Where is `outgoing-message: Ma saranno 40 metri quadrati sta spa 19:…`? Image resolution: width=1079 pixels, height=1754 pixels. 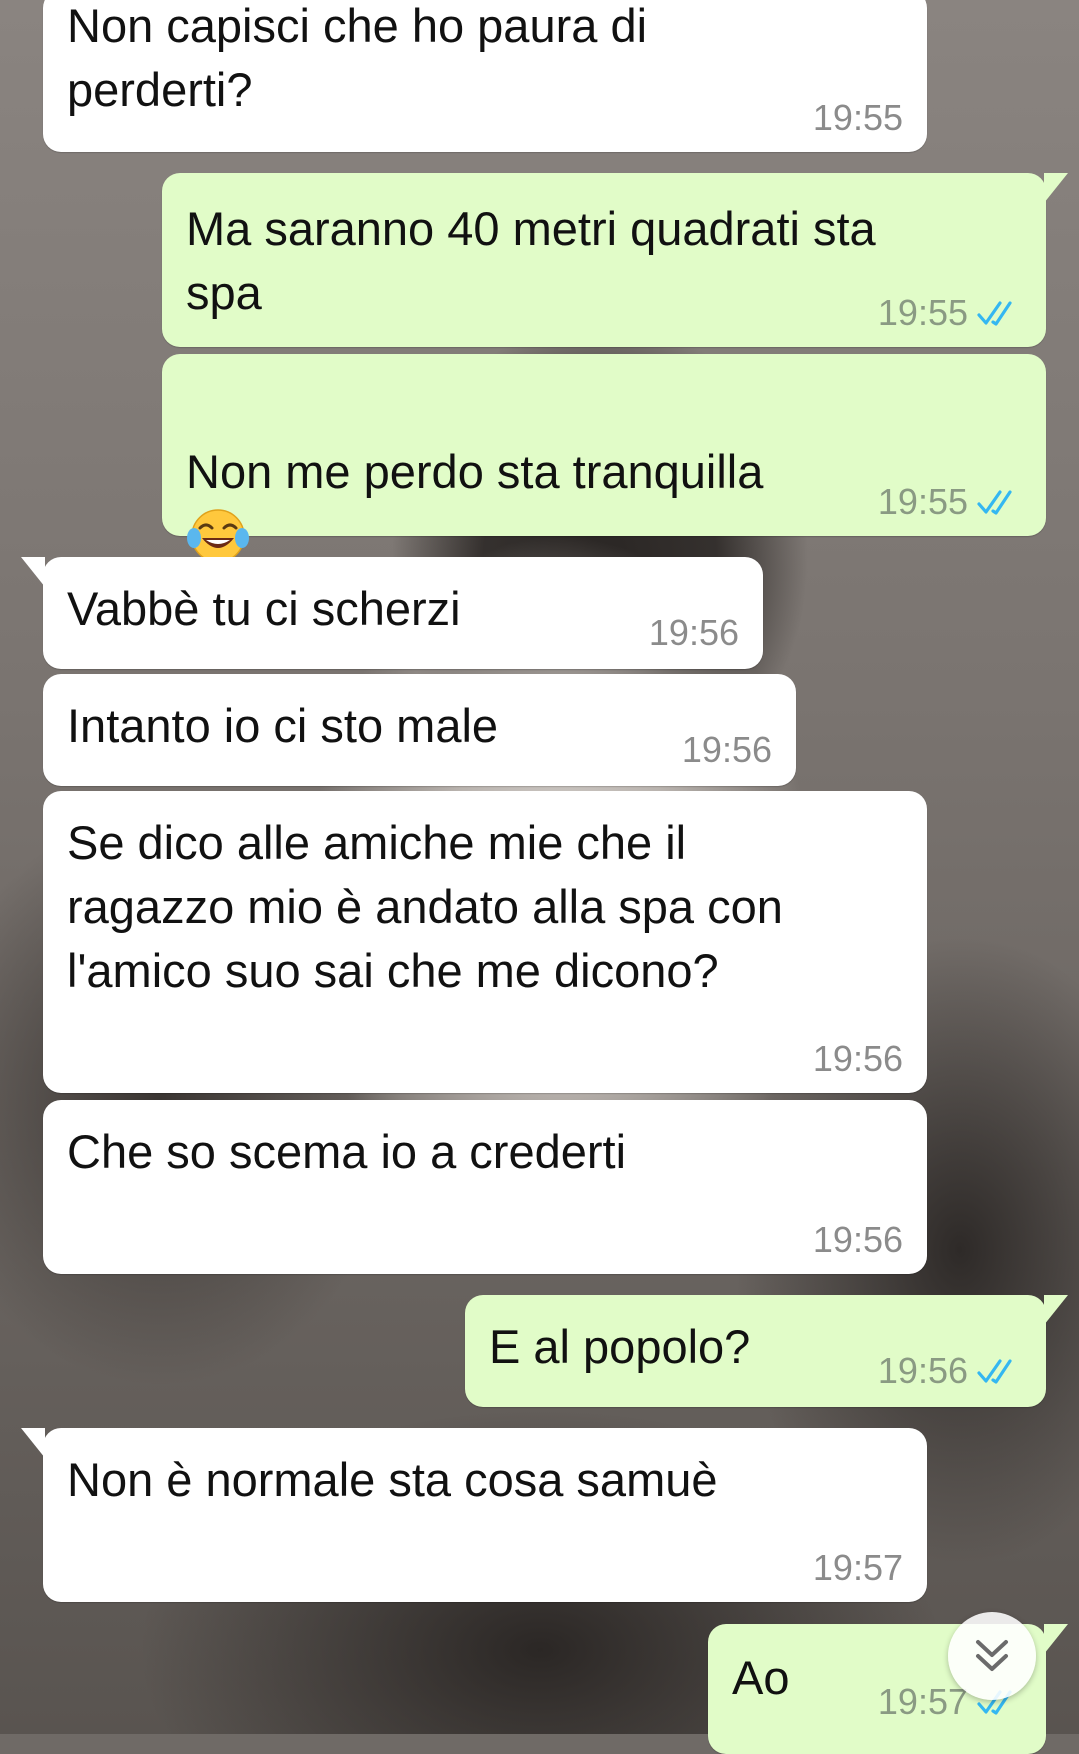 outgoing-message: Ma saranno 40 metri quadrati sta spa 19:… is located at coordinates (615, 260).